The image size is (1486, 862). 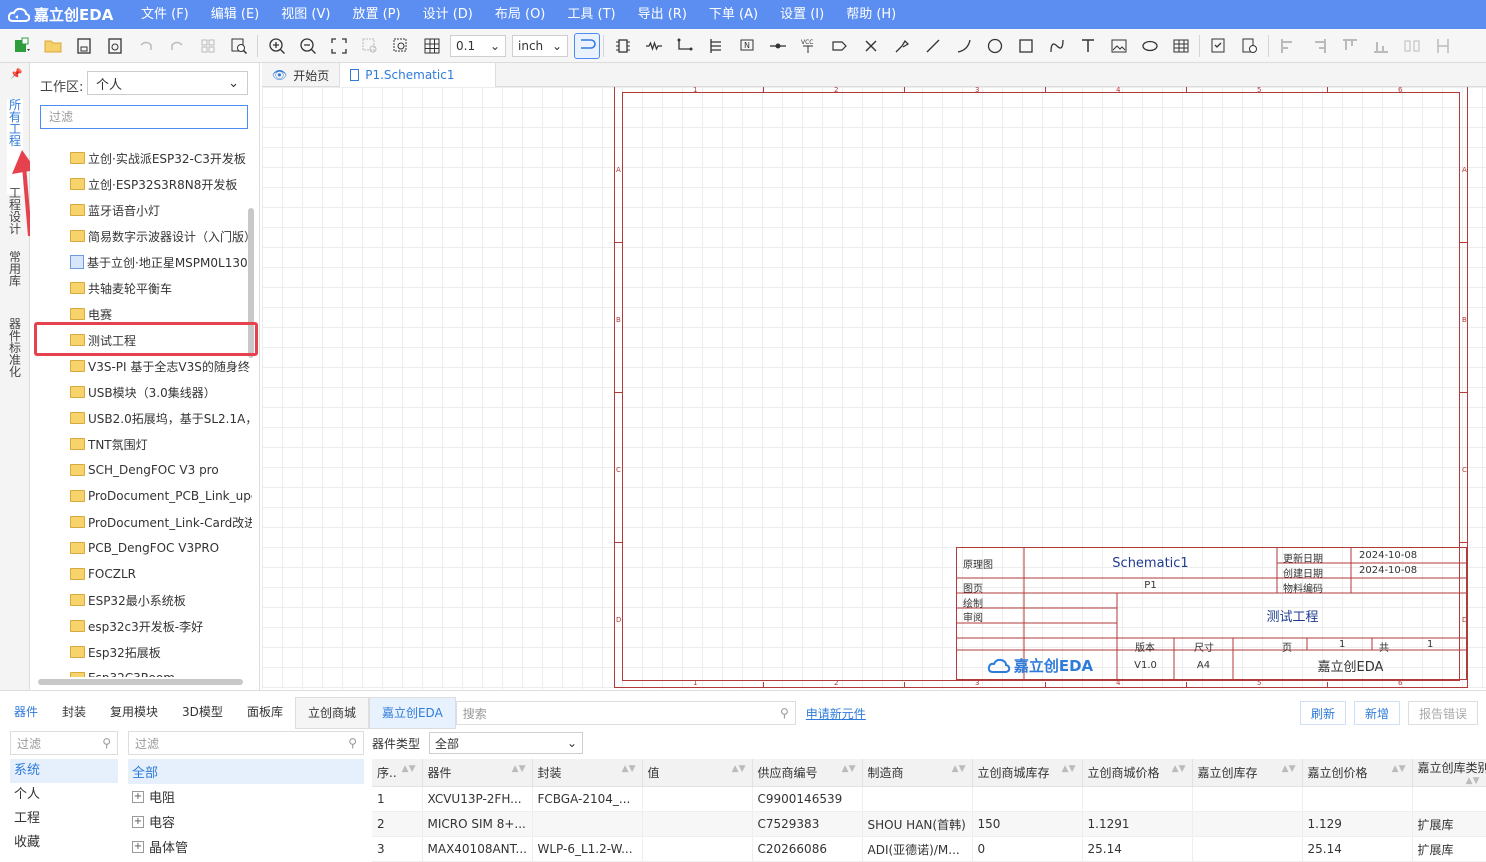 What do you see at coordinates (161, 444) in the screenshot?
I see `project-item: TNT氛围灯` at bounding box center [161, 444].